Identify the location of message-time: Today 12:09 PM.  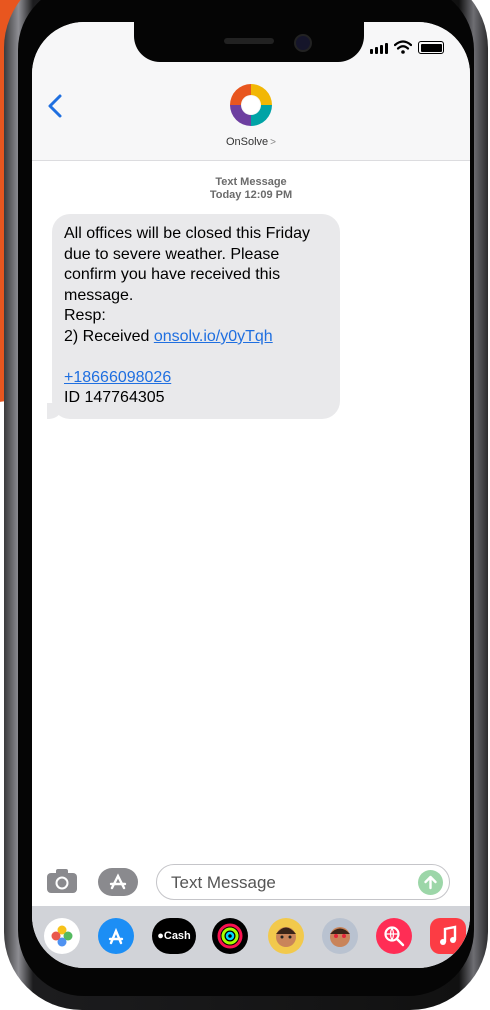
(251, 195).